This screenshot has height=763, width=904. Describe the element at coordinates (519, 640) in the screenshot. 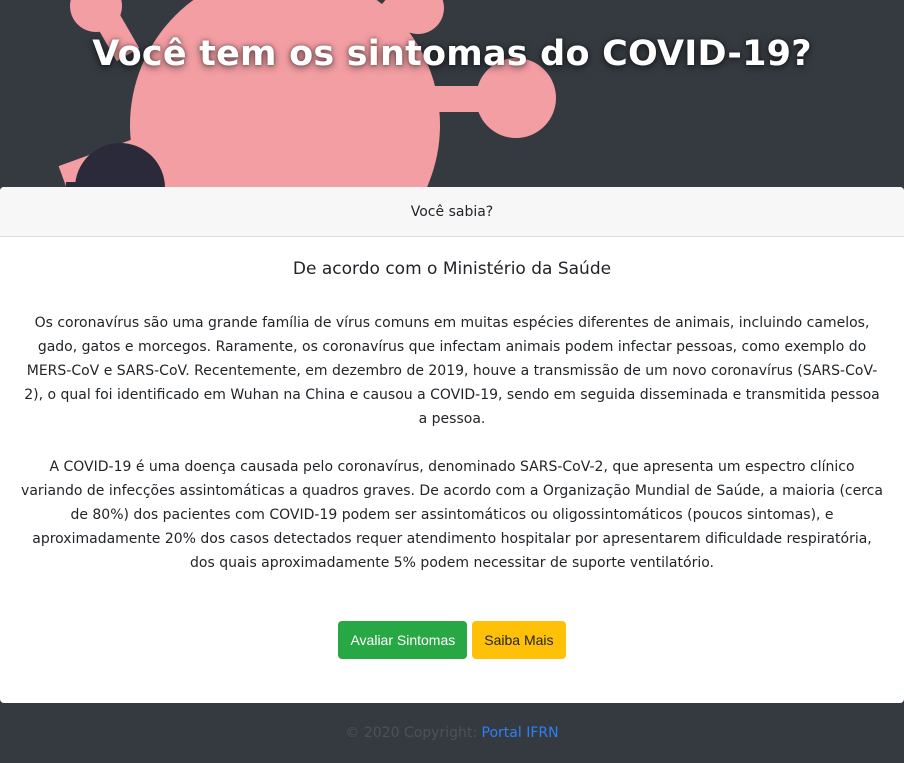

I see `learn-more-button: Saiba Mais` at that location.